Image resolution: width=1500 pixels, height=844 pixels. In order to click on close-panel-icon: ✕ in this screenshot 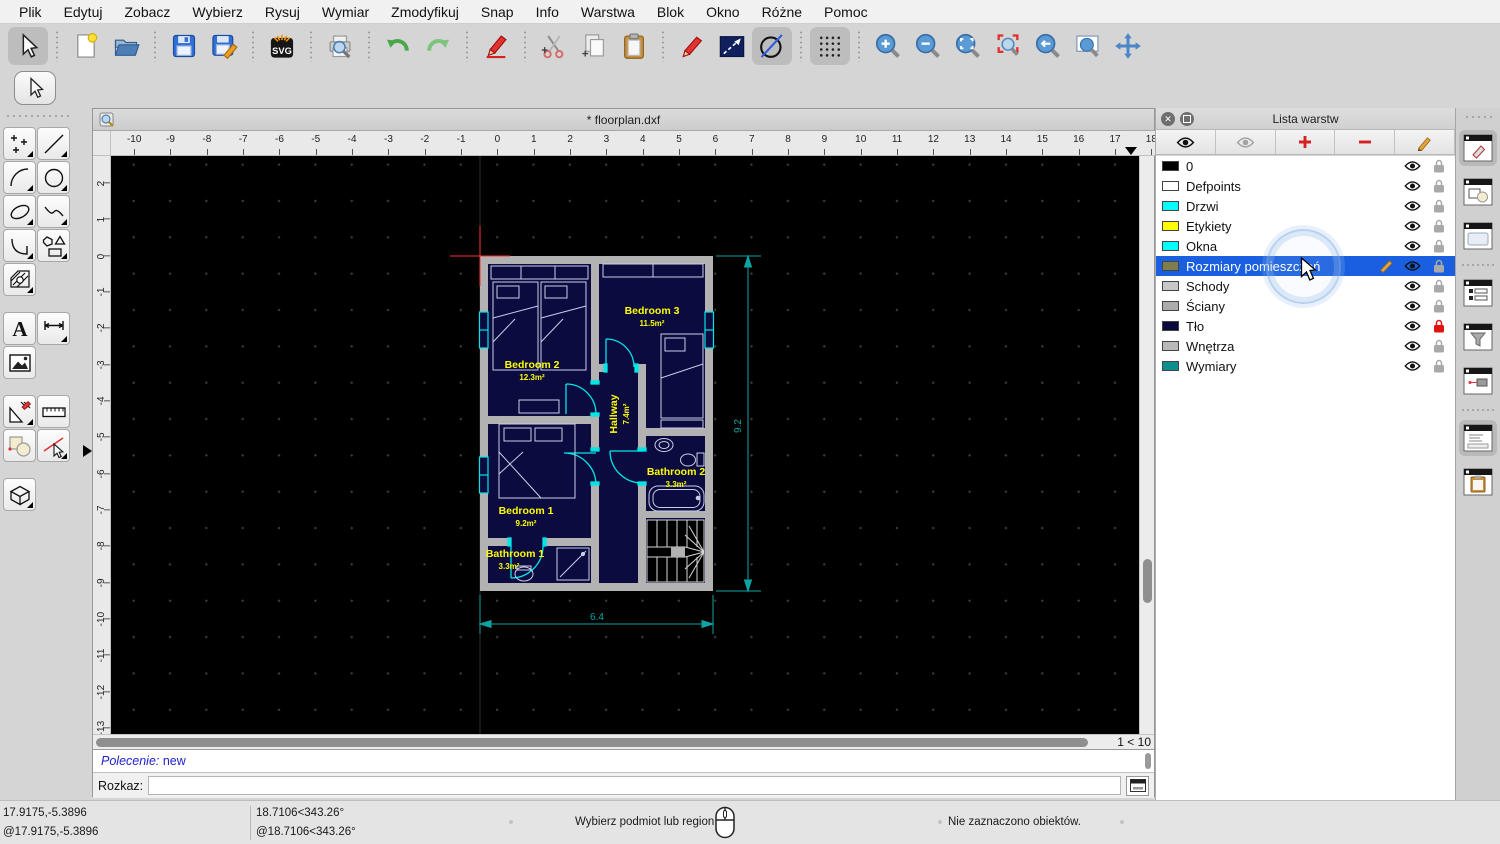, I will do `click(1168, 119)`.